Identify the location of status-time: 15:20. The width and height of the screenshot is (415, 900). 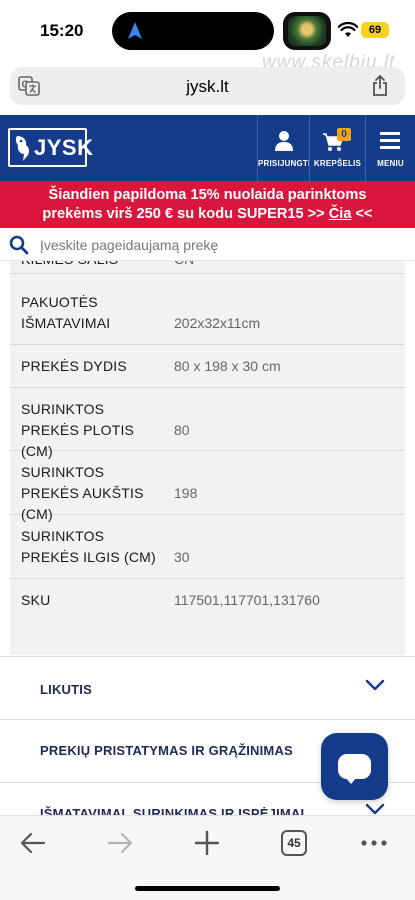
(62, 30).